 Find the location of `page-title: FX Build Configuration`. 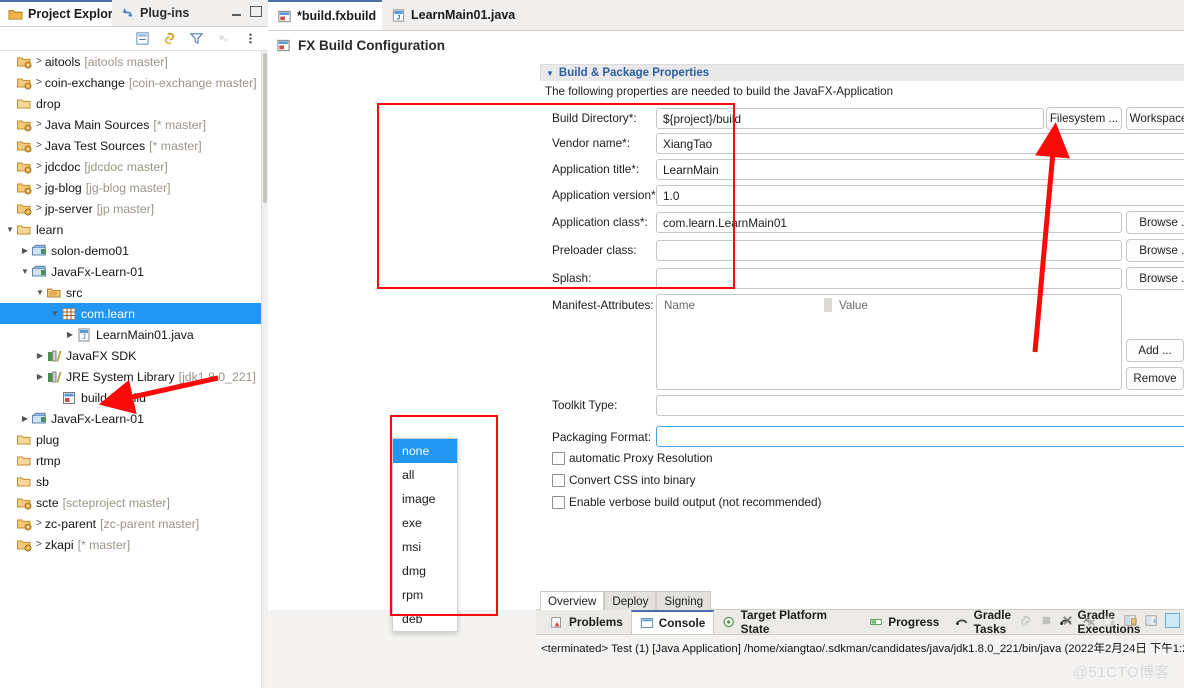

page-title: FX Build Configuration is located at coordinates (371, 45).